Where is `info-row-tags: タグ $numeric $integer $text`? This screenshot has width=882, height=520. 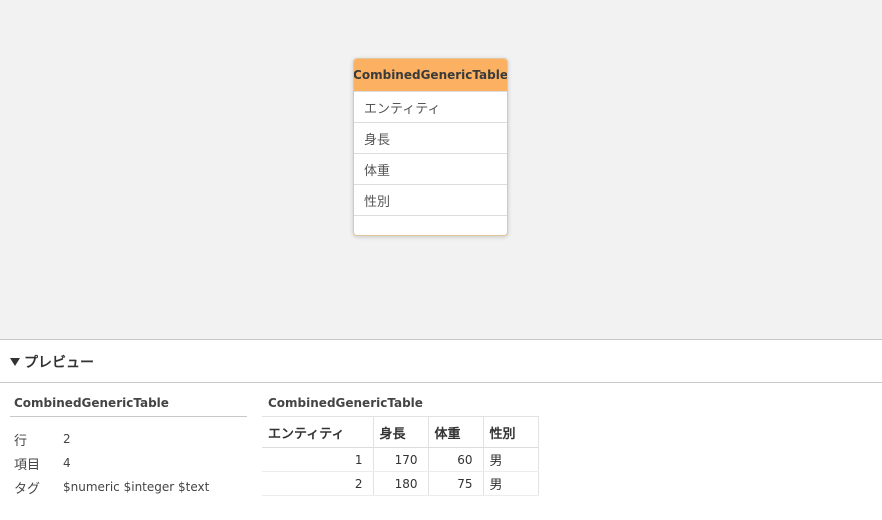
info-row-tags: タグ $numeric $integer $text is located at coordinates (128, 487).